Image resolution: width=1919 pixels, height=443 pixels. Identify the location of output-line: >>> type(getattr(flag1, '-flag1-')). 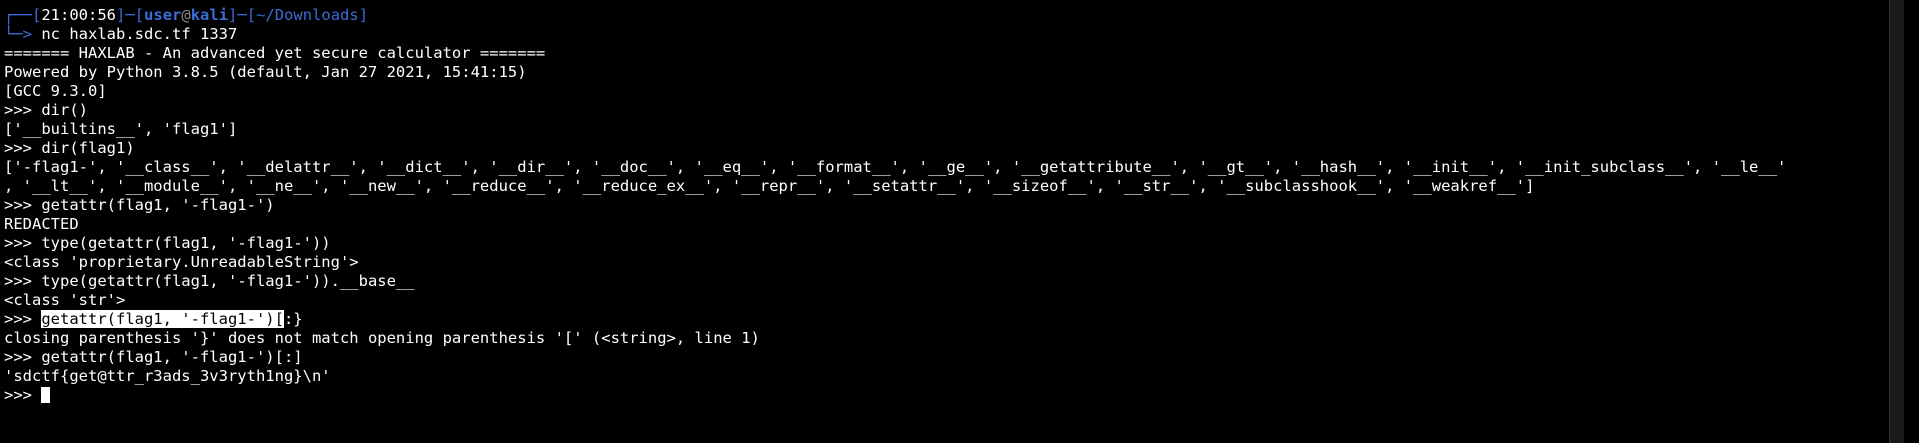
(167, 243).